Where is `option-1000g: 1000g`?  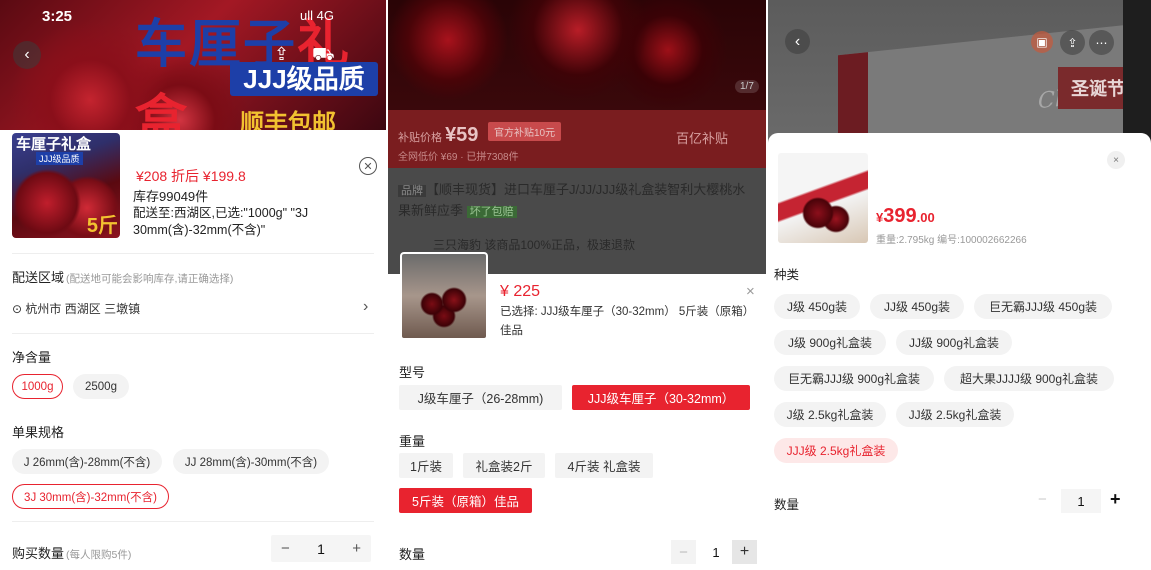
option-1000g: 1000g is located at coordinates (37, 386).